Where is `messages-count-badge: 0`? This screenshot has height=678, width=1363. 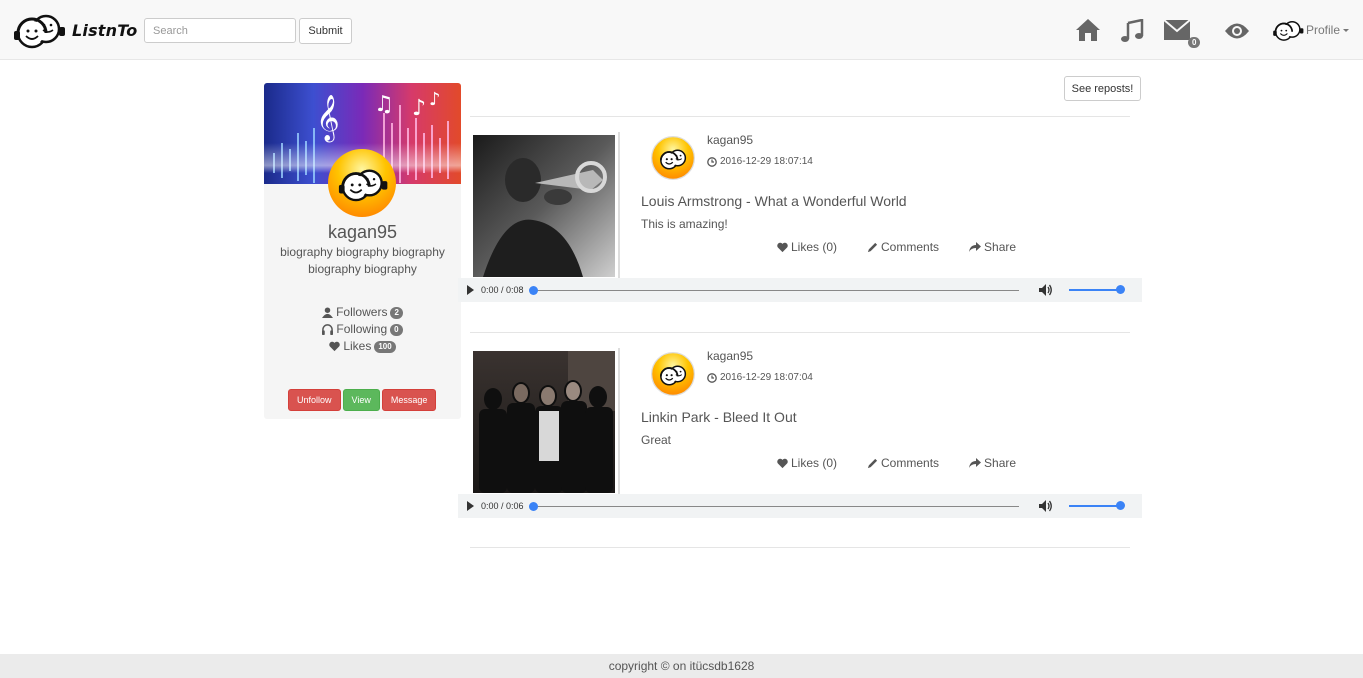
messages-count-badge: 0 is located at coordinates (1194, 42).